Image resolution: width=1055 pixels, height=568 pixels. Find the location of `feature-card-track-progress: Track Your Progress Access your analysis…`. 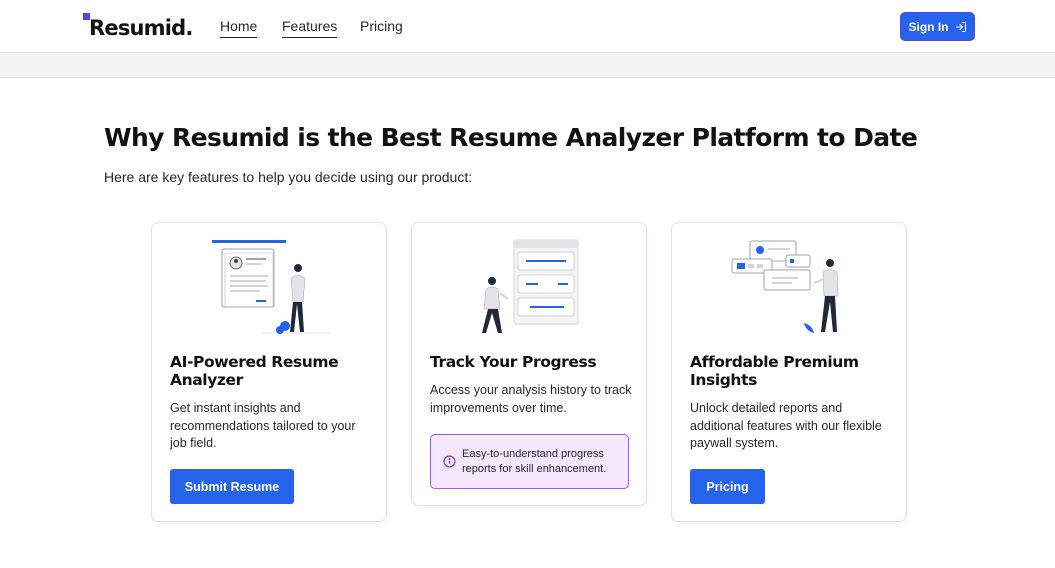

feature-card-track-progress: Track Your Progress Access your analysis… is located at coordinates (529, 364).